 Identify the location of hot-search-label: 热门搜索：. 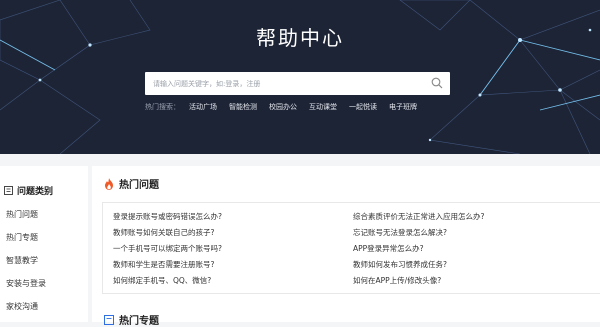
(162, 107).